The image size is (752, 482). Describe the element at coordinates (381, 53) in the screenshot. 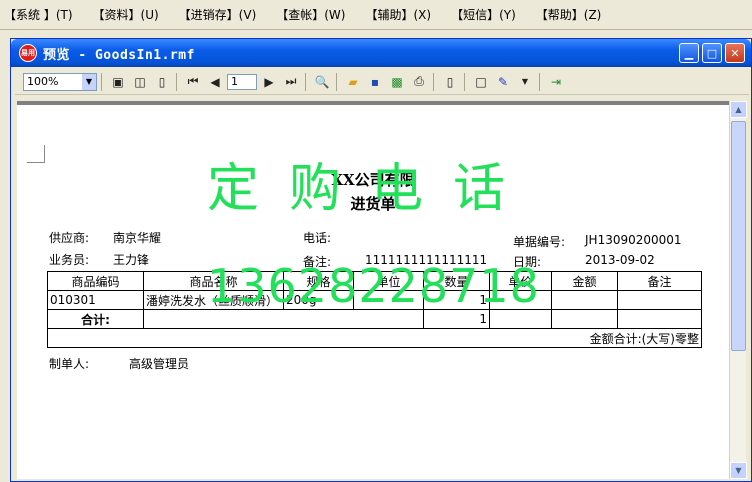

I see `title-bar: 易用 预览 - GoodsIn1.rmf ▁ □ ✕` at that location.